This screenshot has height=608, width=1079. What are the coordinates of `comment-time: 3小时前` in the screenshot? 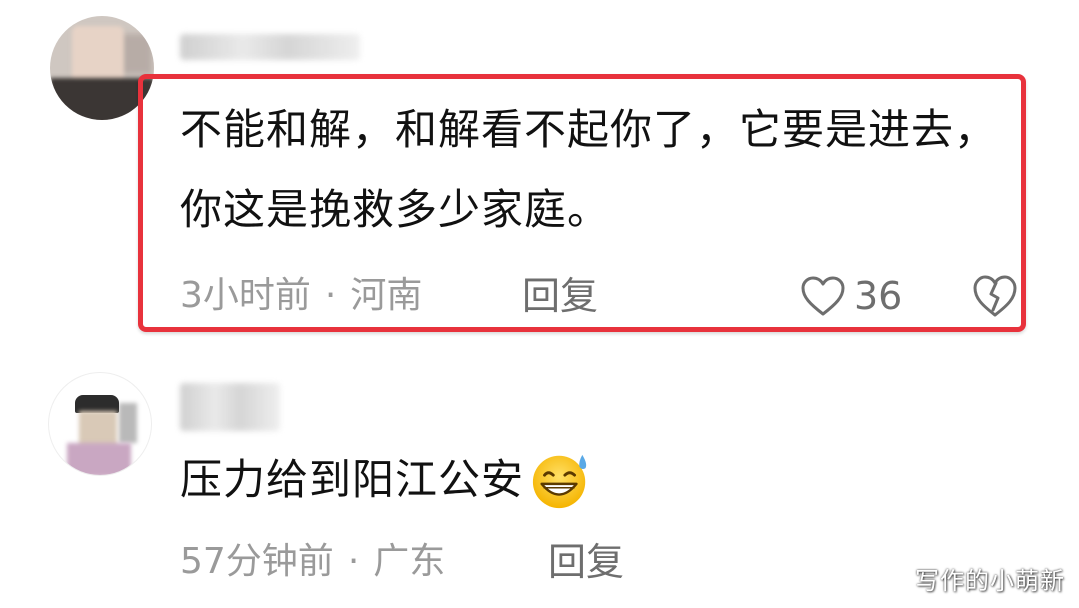 It's located at (245, 295).